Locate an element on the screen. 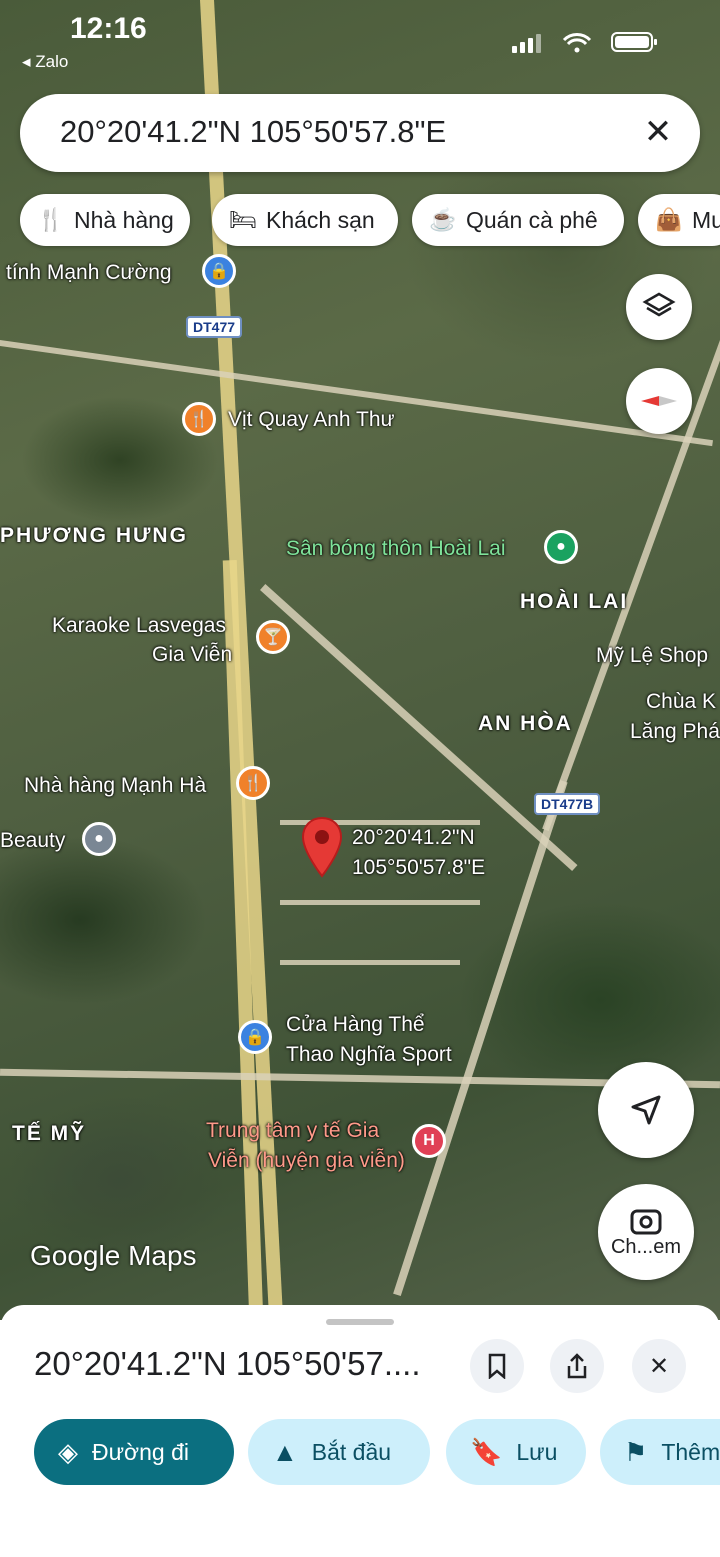 The height and width of the screenshot is (1557, 720). google-maps-watermark: Google Maps is located at coordinates (113, 1255).